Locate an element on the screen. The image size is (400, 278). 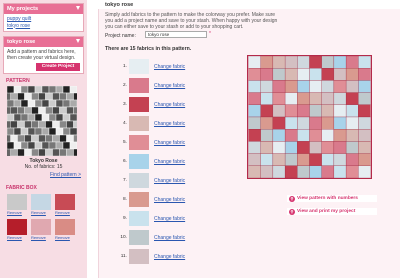
fabric-number: 11. is located at coordinates (123, 256).